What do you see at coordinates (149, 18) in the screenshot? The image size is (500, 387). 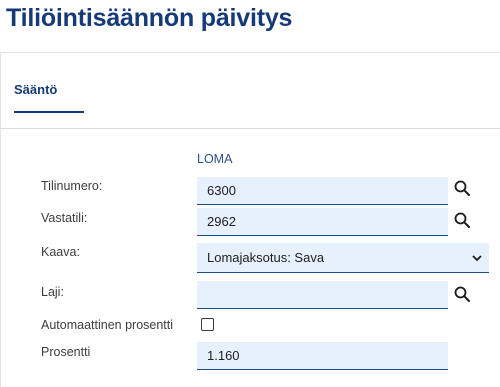 I see `page-title: Tiliöintisäännön päivitys` at bounding box center [149, 18].